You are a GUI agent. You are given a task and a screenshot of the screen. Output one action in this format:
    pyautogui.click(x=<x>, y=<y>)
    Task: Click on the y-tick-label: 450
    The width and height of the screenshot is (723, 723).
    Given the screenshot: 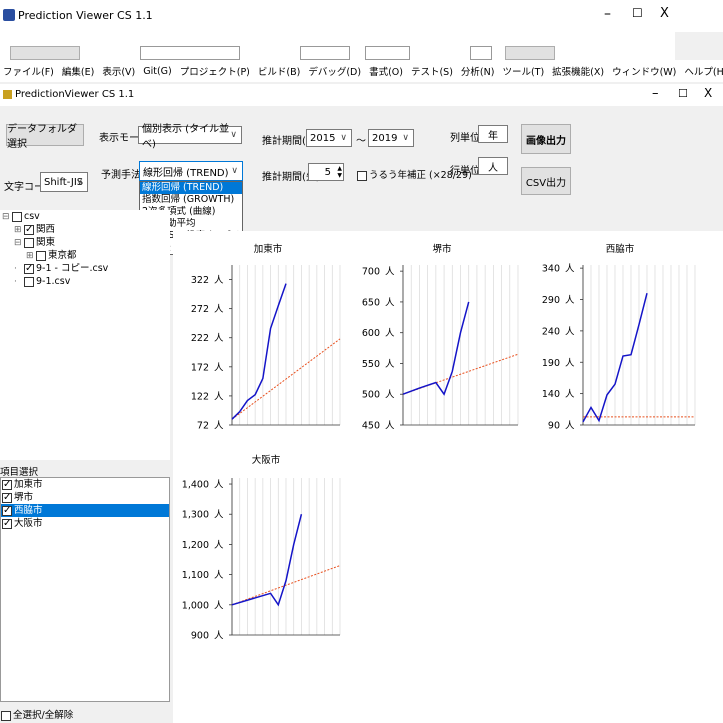 What is the action you would take?
    pyautogui.click(x=371, y=426)
    